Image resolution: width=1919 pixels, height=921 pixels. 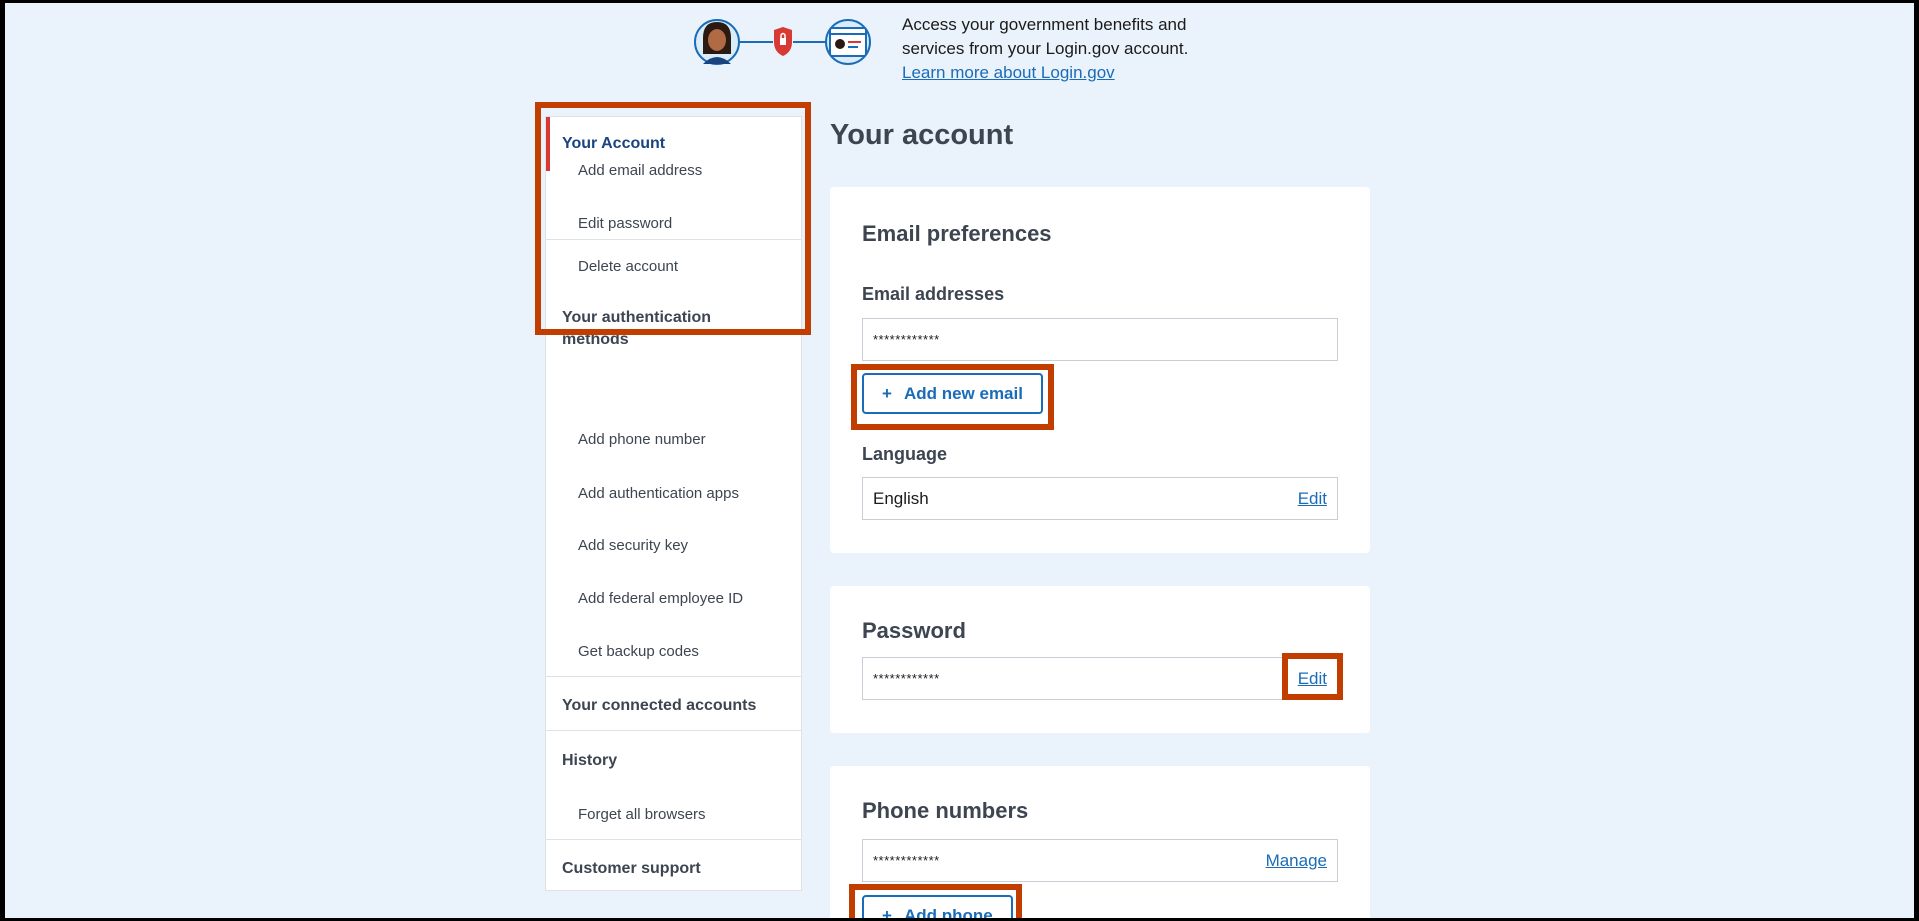 I want to click on add-new-email-button: + Add new email, so click(x=952, y=393).